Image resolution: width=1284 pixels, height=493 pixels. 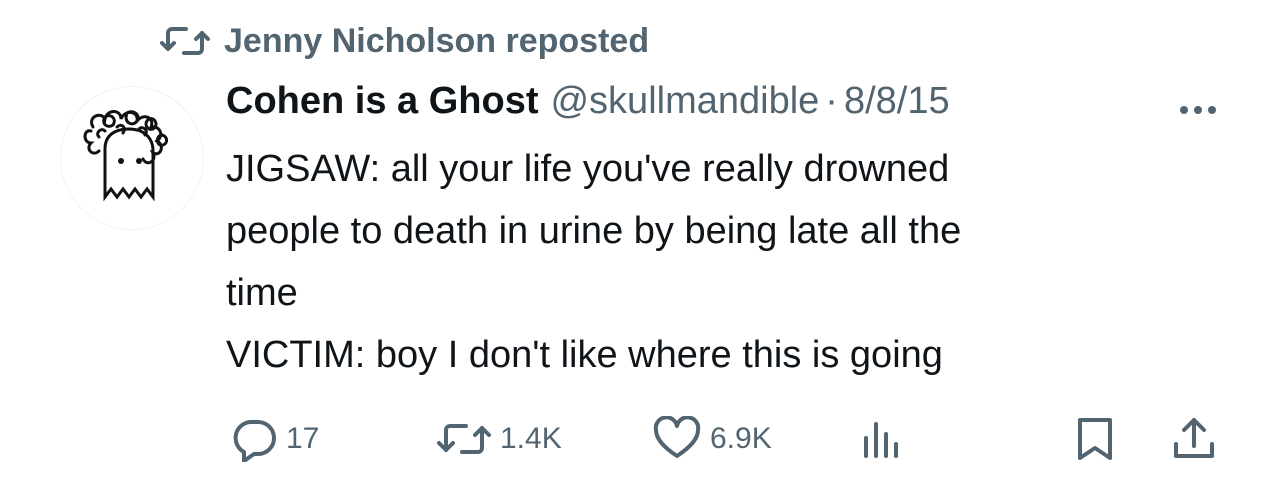 I want to click on like-button: 6.9K, so click(x=712, y=439).